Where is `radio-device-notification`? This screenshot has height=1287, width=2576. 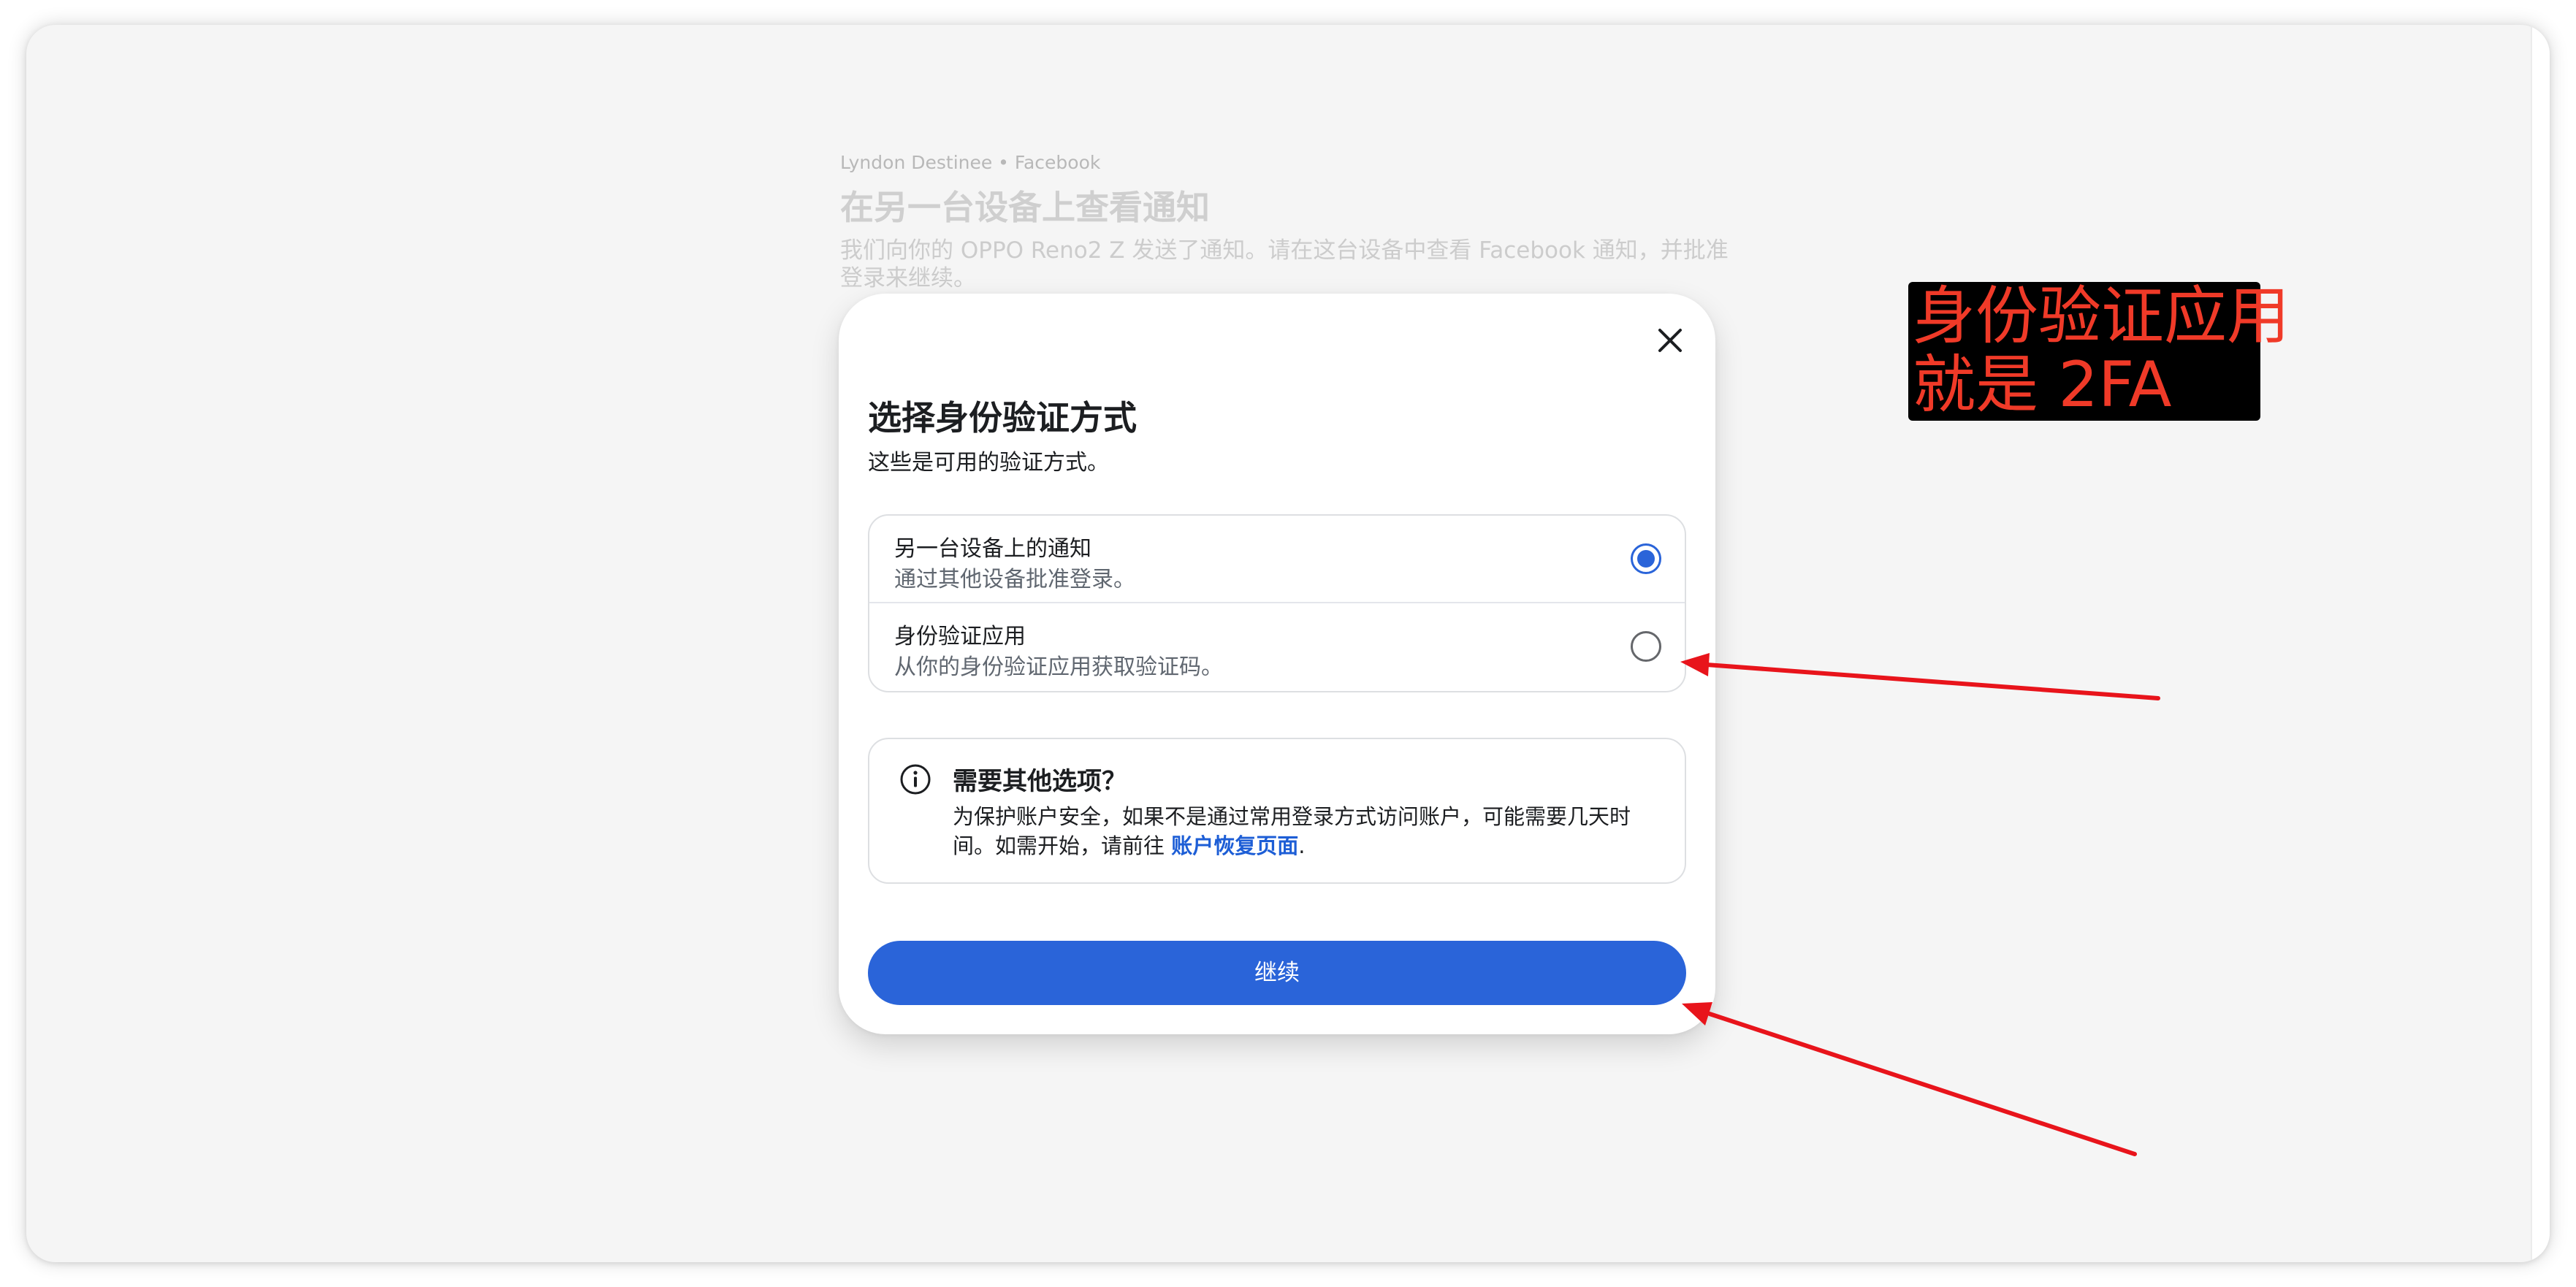 radio-device-notification is located at coordinates (1646, 558).